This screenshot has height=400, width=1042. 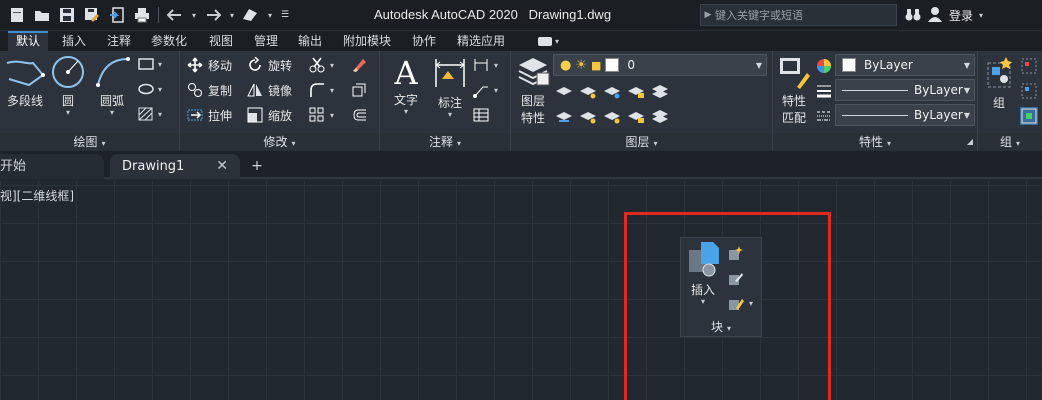 What do you see at coordinates (213, 15) in the screenshot?
I see `redo-icon` at bounding box center [213, 15].